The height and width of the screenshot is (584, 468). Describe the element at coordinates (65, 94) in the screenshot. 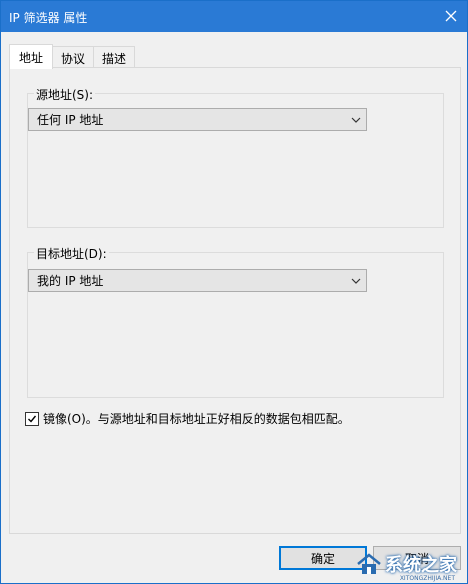

I see `source-address-label: 源地址(S):` at that location.